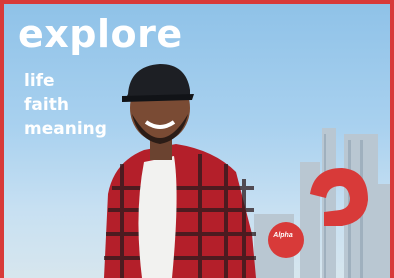 This screenshot has width=394, height=278. I want to click on logo-text: Alpha, so click(283, 235).